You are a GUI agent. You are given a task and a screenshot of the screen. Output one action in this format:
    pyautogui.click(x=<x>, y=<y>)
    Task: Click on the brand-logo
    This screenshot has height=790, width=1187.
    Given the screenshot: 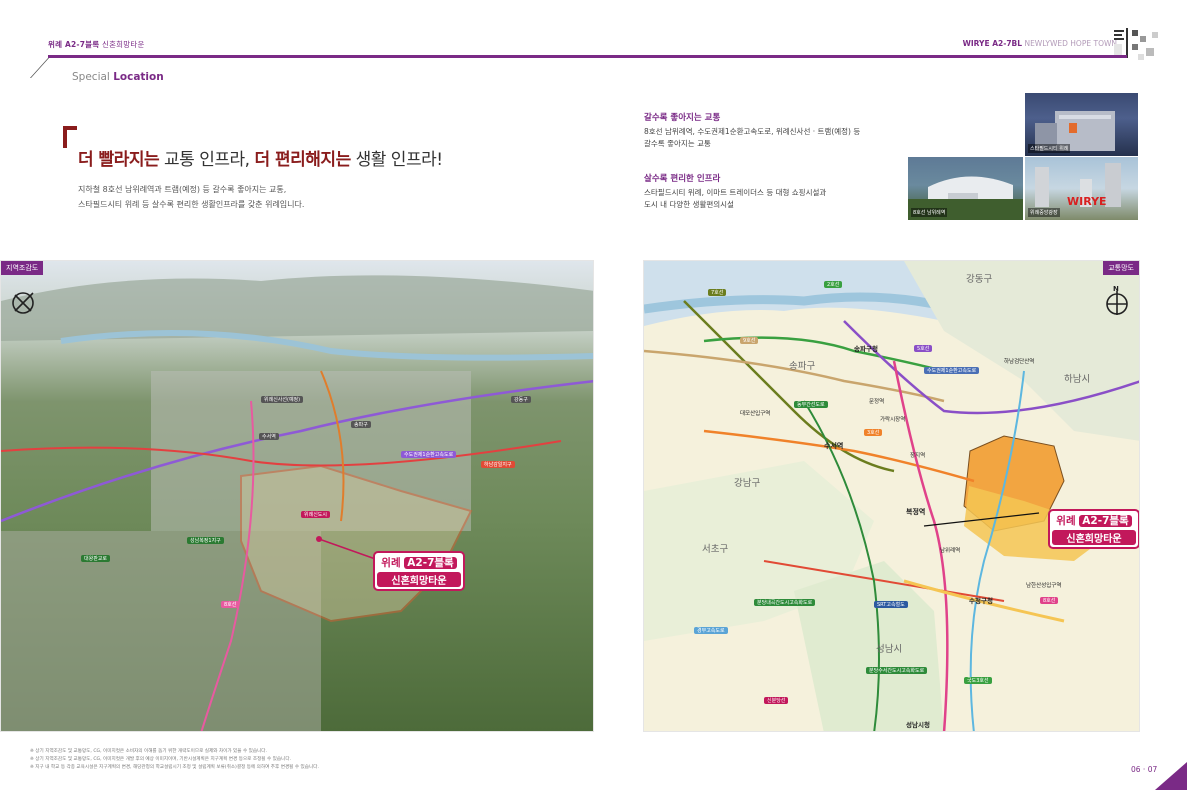 What is the action you would take?
    pyautogui.click(x=1136, y=44)
    